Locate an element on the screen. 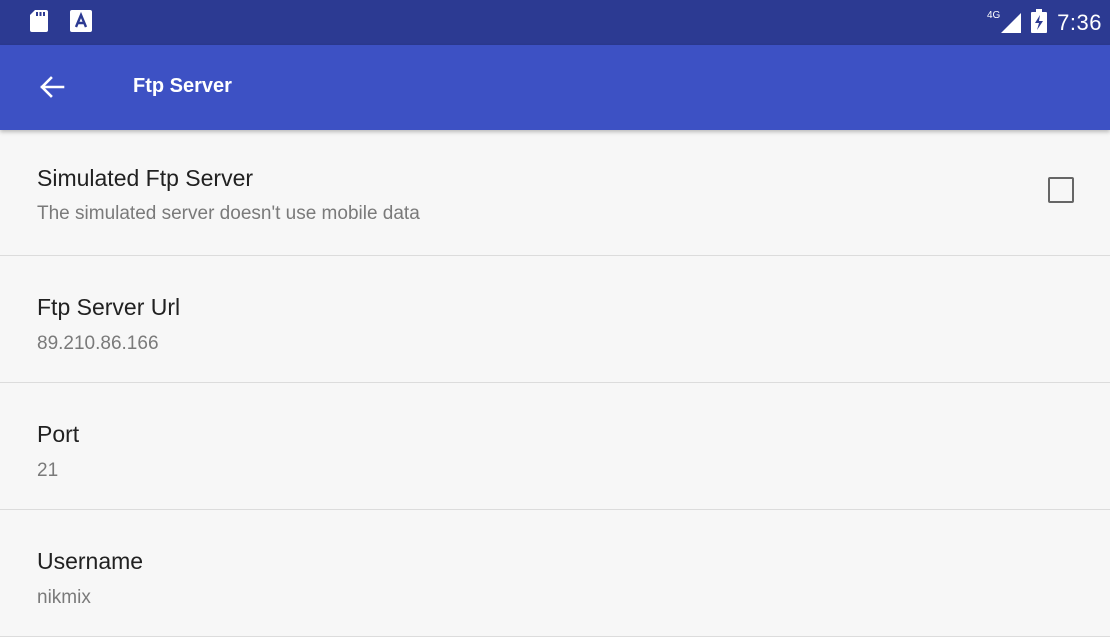 This screenshot has width=1110, height=637. status-bar: 4G 7:36 is located at coordinates (555, 22).